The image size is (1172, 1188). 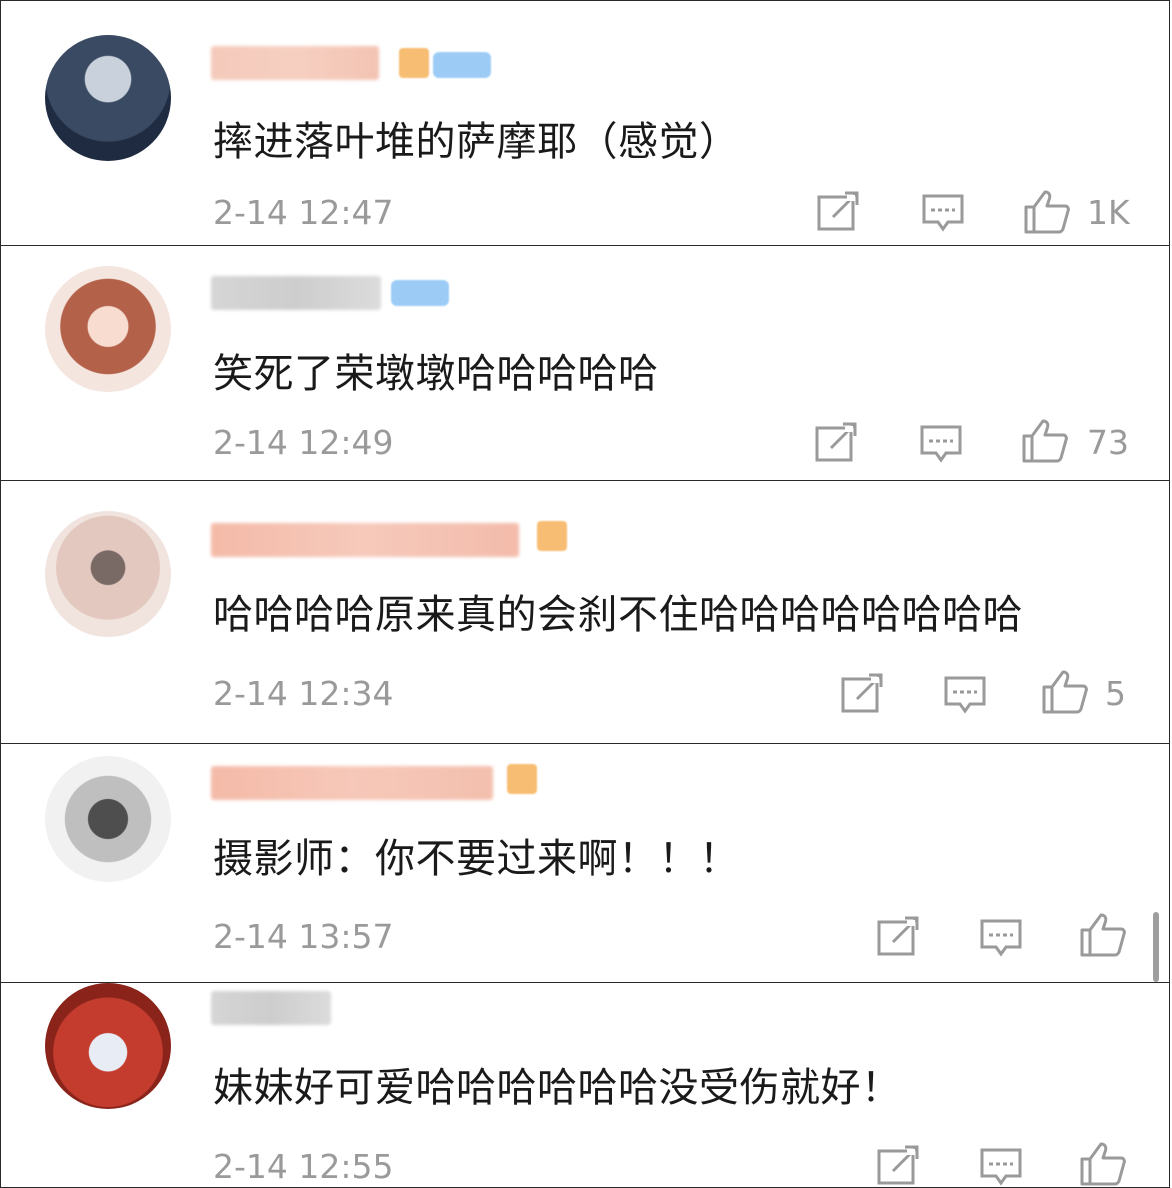 I want to click on scrollbar, so click(x=1156, y=947).